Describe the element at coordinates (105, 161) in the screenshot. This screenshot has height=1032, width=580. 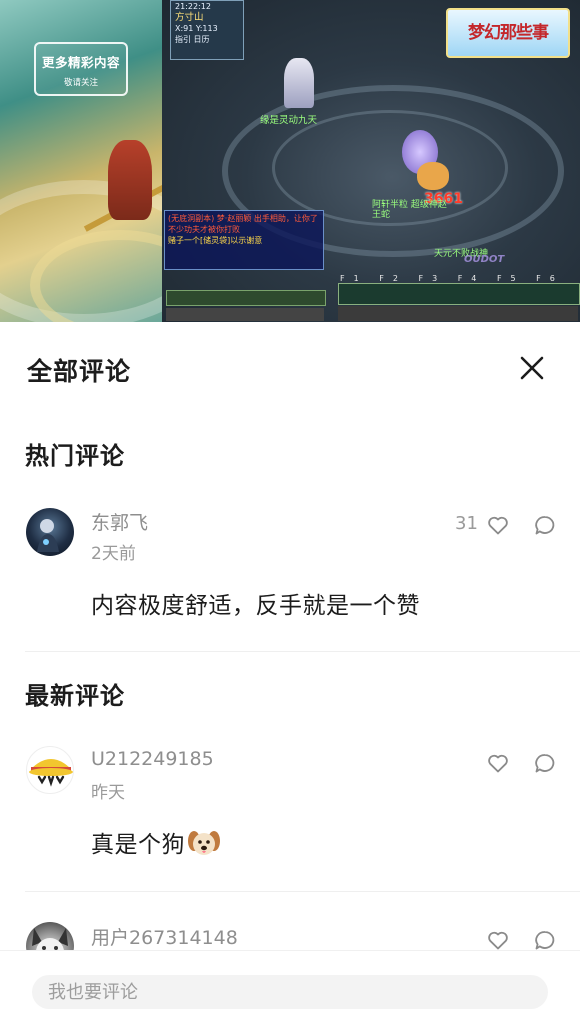
I see `promo-artwork: 更多精彩内容 敬请关注` at that location.